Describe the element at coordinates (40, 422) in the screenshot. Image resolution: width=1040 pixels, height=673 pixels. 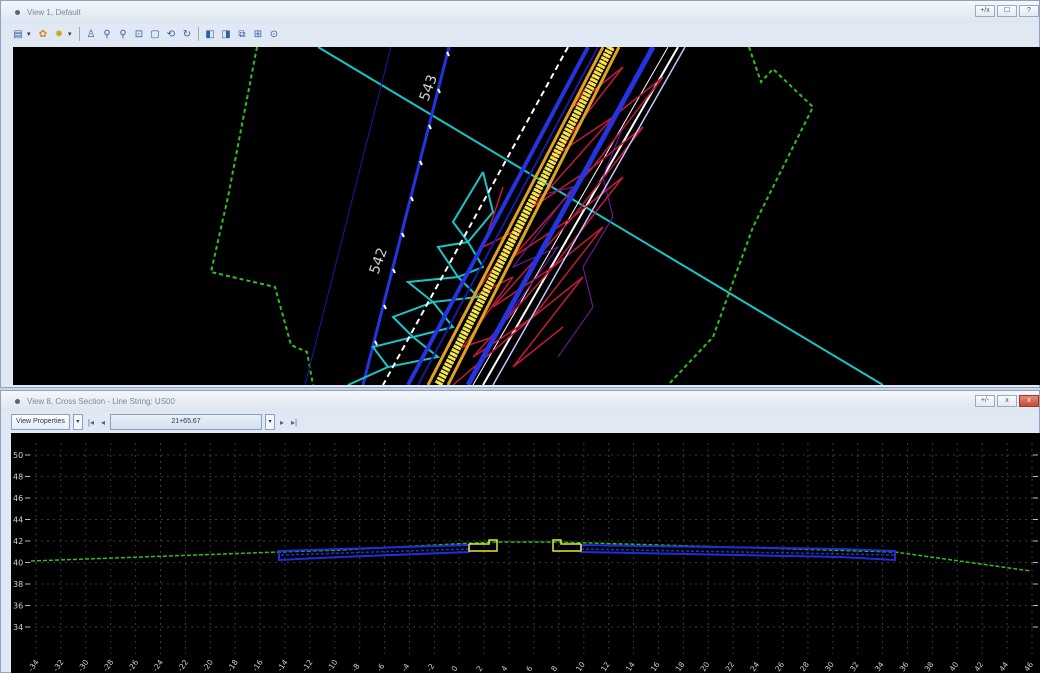
I see `view-properties-button: View Properties` at that location.